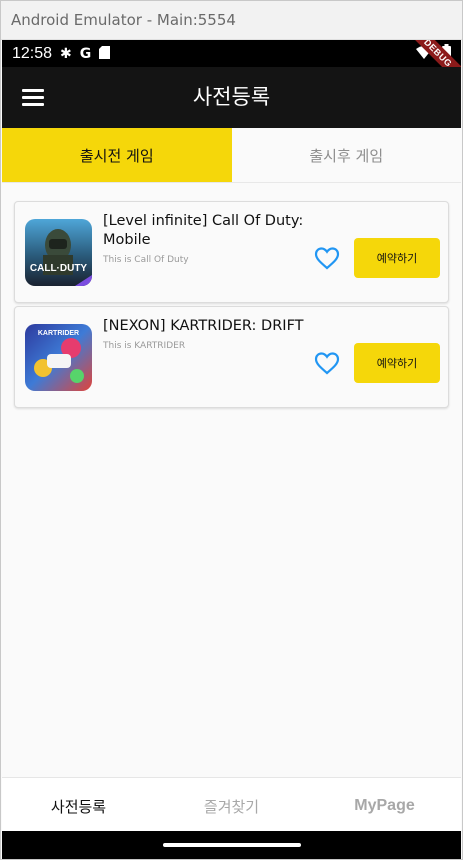 This screenshot has width=463, height=860. I want to click on home-gesture-pill, so click(231, 845).